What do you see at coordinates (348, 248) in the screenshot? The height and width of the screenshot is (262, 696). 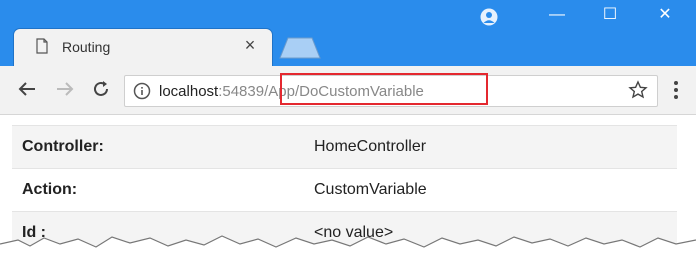 I see `torn-edge` at bounding box center [348, 248].